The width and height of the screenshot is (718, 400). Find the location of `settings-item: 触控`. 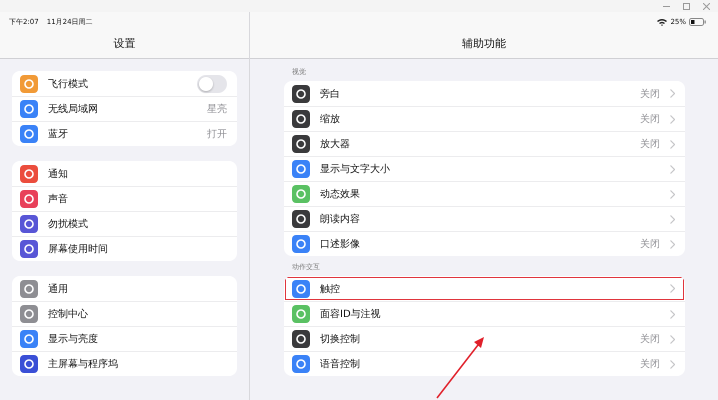

settings-item: 触控 is located at coordinates (484, 288).